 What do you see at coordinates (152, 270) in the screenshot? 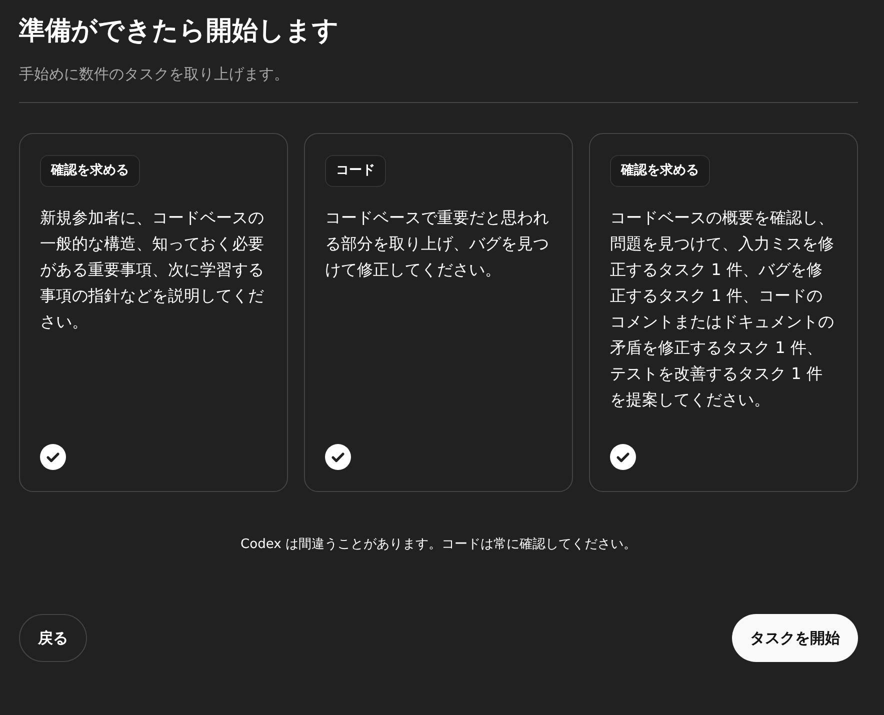
I see `task-description: 新規参加者に、コードベースの一般的な構造、知っておく必要がある重要事項、次に学習する事項の指針などを説明してください。` at bounding box center [152, 270].